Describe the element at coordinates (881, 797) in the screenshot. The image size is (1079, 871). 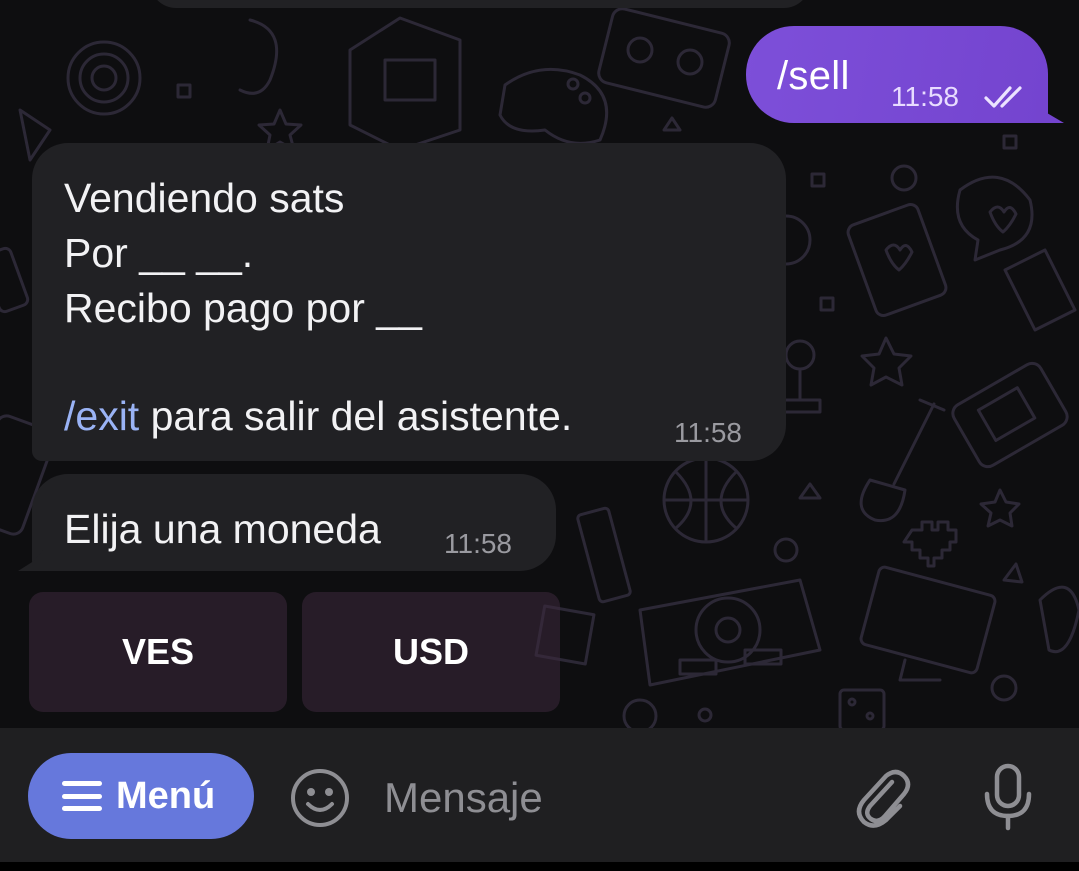
I see `paperclip-icon` at that location.